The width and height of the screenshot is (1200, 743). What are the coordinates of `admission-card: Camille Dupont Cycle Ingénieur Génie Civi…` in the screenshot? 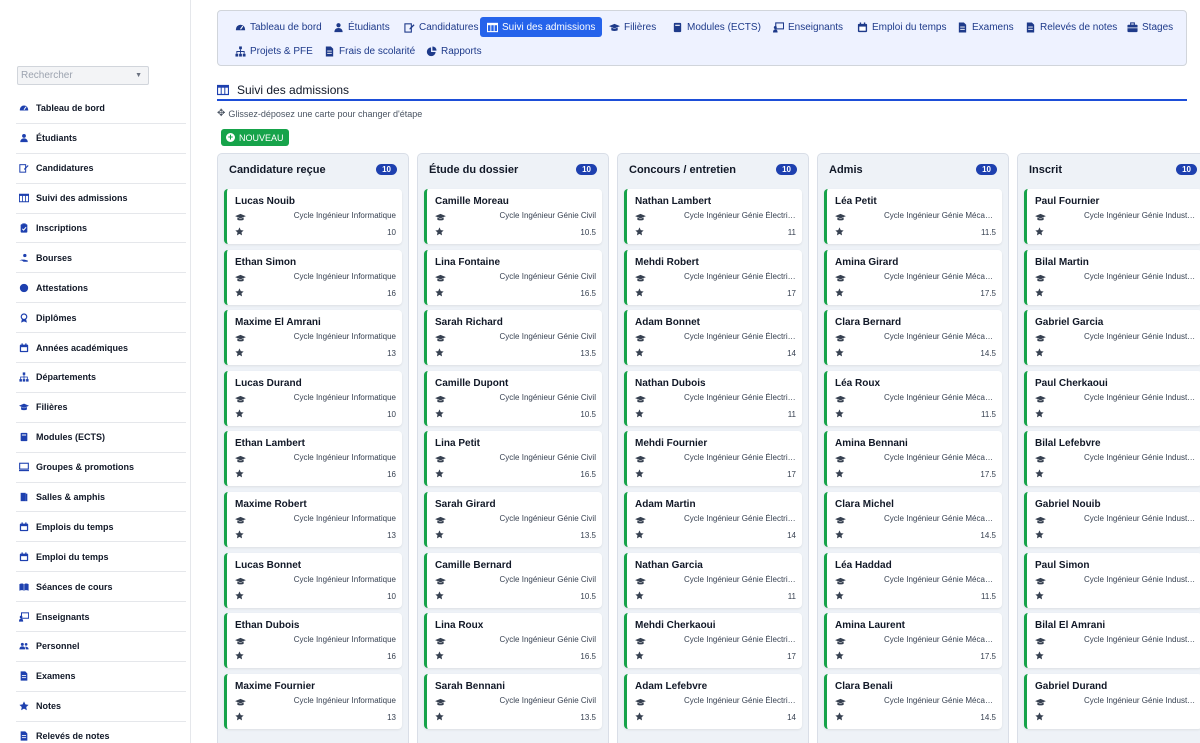 It's located at (513, 398).